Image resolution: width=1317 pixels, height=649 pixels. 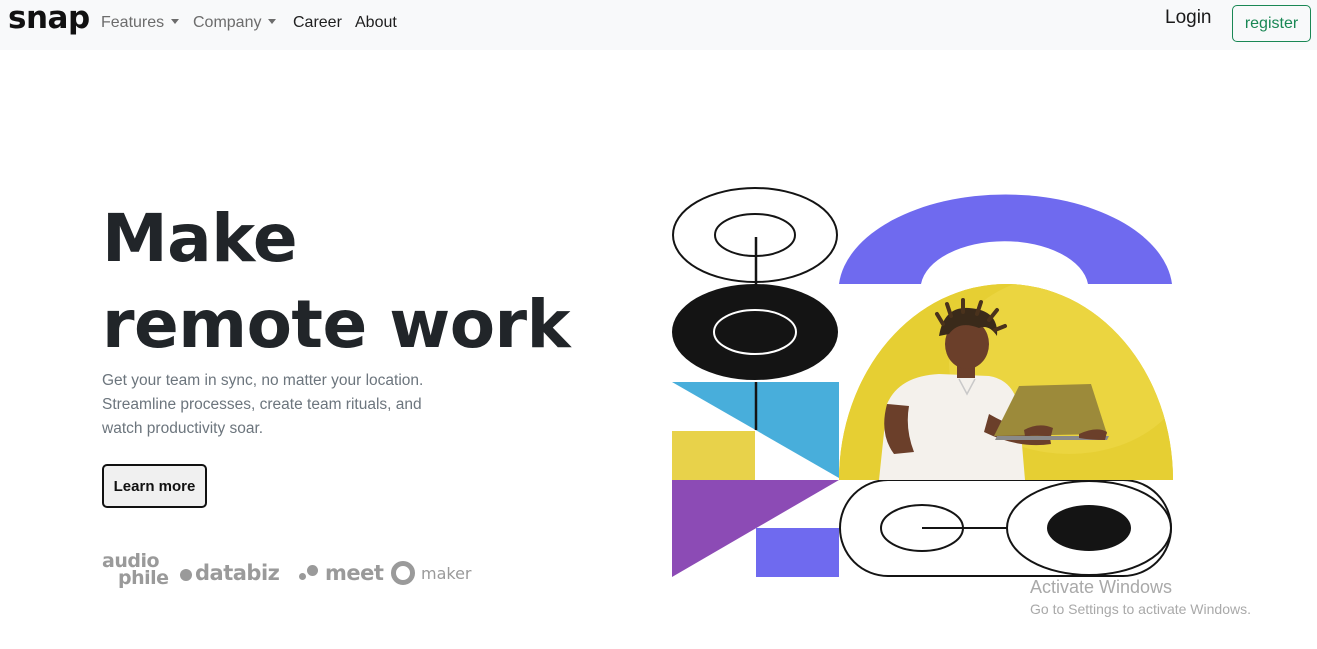 What do you see at coordinates (403, 573) in the screenshot?
I see `maker-ring-icon` at bounding box center [403, 573].